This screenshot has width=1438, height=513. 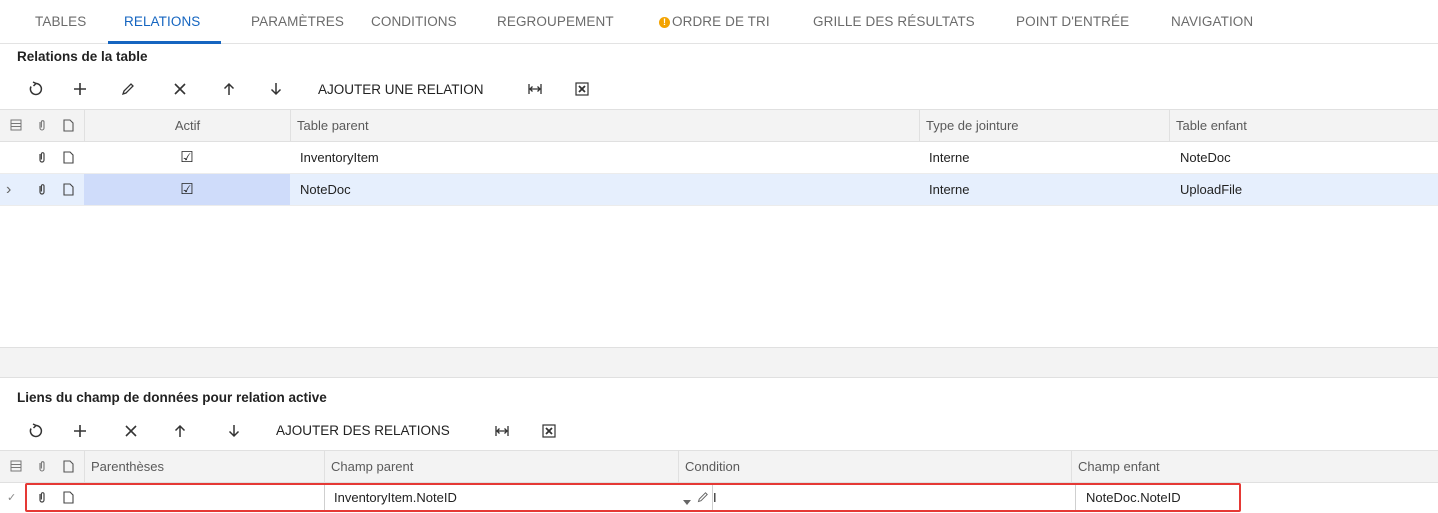 What do you see at coordinates (1044, 125) in the screenshot?
I see `column-header-type-de-jointure: Type de jointure` at bounding box center [1044, 125].